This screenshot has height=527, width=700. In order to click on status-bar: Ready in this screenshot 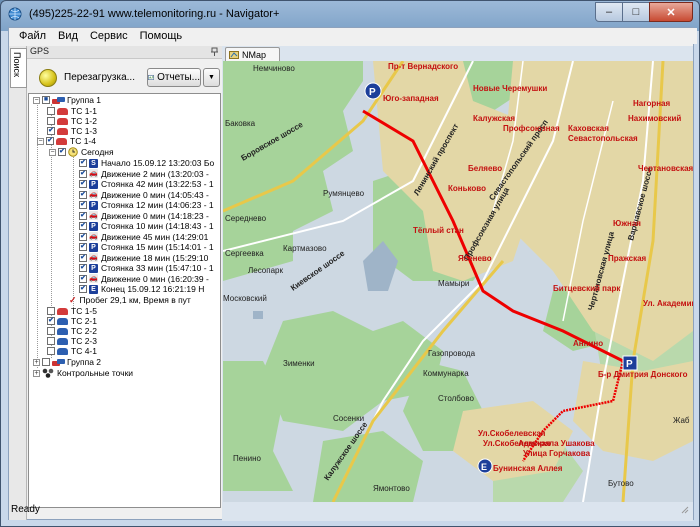, I will do `click(350, 509)`.